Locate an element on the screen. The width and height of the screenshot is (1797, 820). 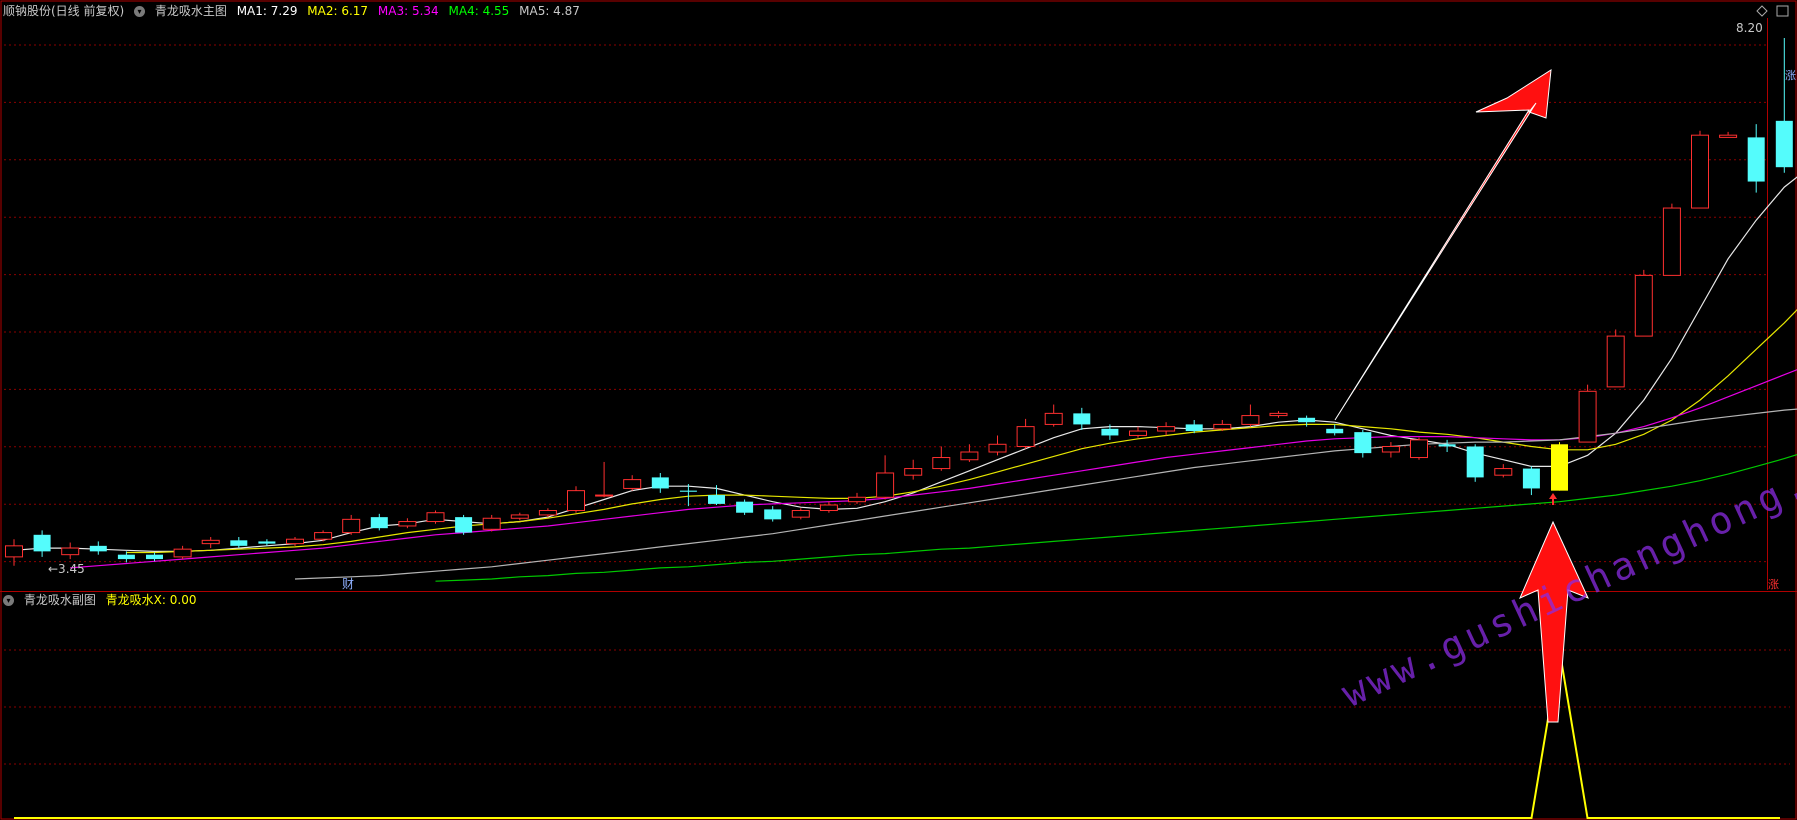
ma1-label: MA1: 7.29 is located at coordinates (267, 11).